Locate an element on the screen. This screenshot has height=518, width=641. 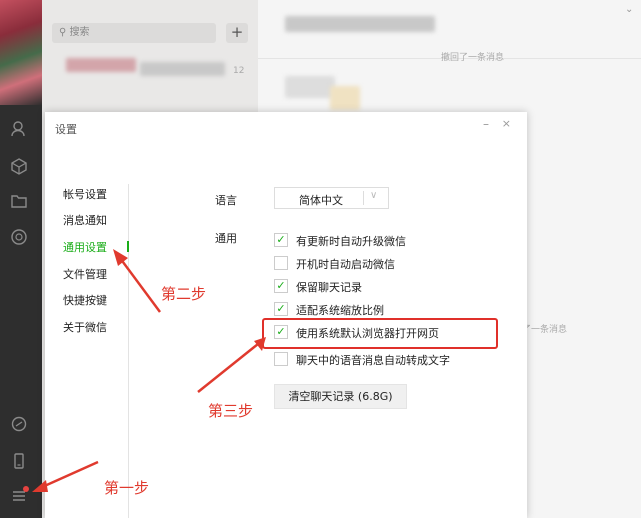
step1-arrow is located at coordinates (69, 475).